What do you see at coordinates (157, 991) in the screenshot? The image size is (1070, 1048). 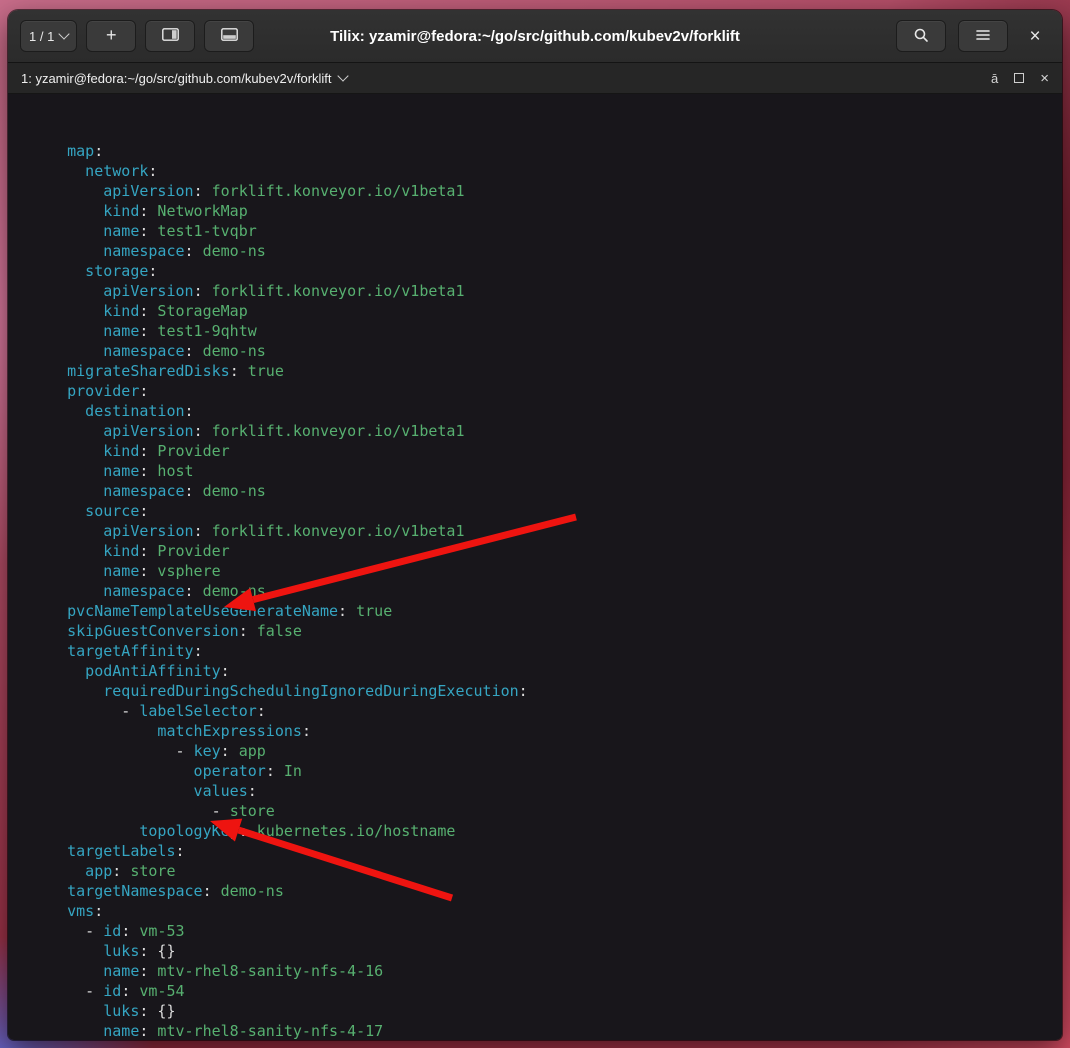 I see `terminal-text-segment: vm-54` at bounding box center [157, 991].